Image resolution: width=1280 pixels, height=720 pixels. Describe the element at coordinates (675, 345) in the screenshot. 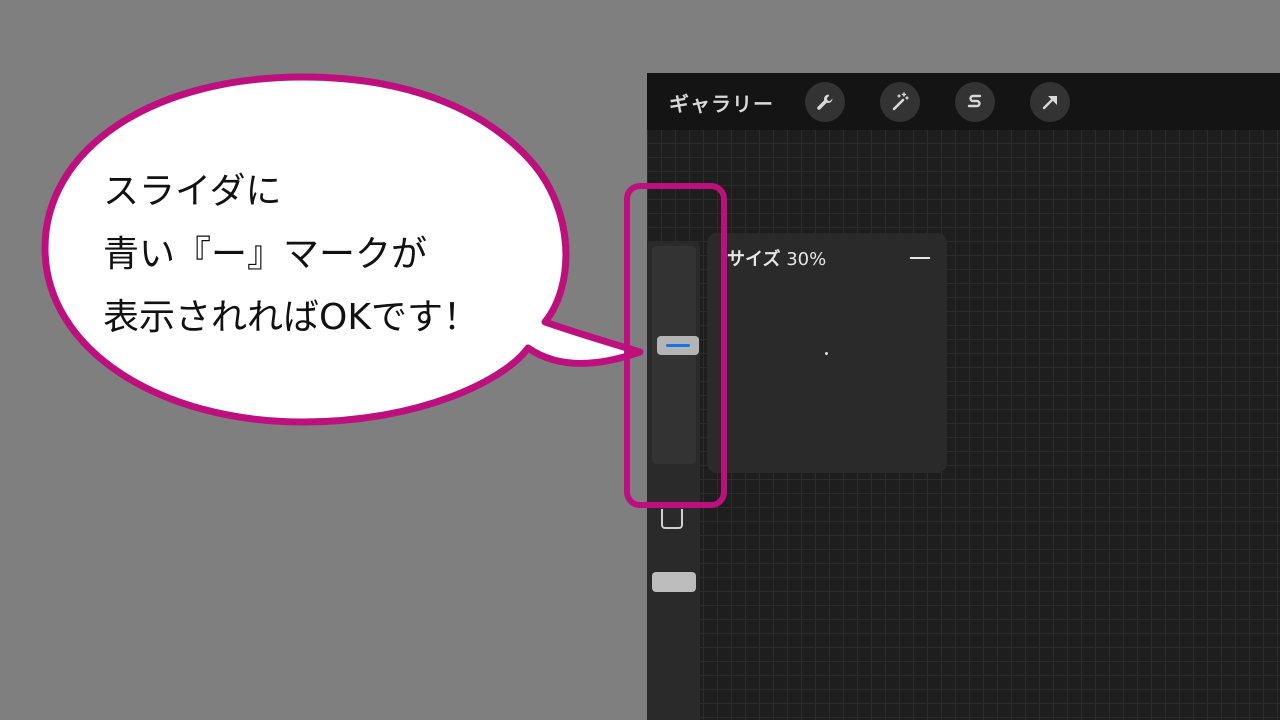

I see `slider-highlight-box` at that location.